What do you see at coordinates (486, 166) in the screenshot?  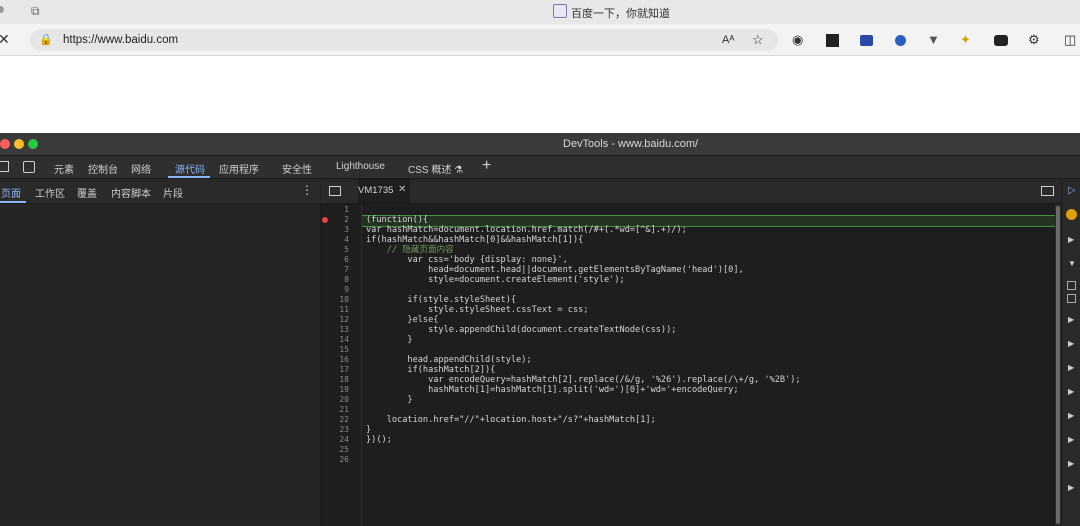 I see `add-tab-icon: +` at bounding box center [486, 166].